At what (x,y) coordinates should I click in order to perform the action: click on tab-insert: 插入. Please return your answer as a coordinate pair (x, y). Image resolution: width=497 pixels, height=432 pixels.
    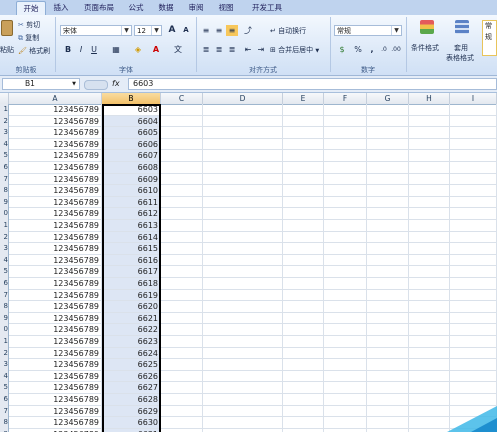
    Looking at the image, I should click on (61, 8).